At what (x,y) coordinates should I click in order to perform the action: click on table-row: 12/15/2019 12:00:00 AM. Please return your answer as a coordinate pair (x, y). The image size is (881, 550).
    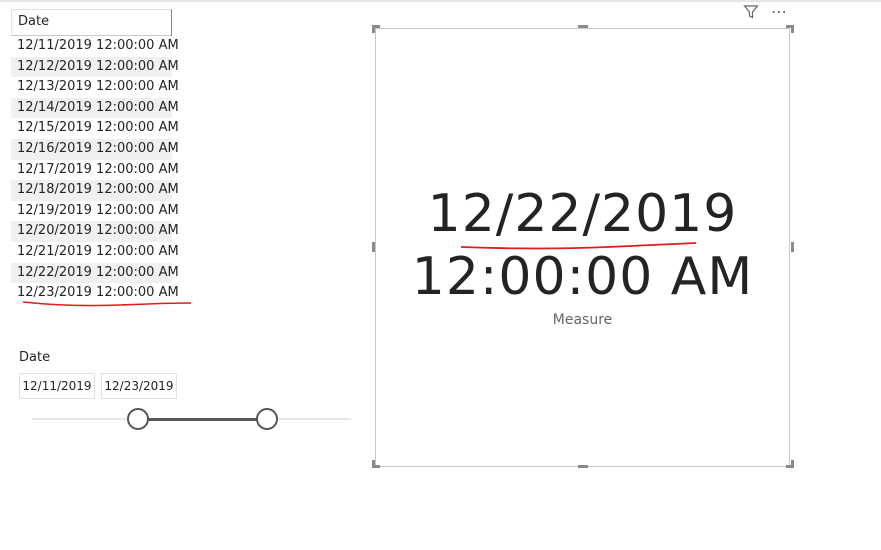
    Looking at the image, I should click on (95, 128).